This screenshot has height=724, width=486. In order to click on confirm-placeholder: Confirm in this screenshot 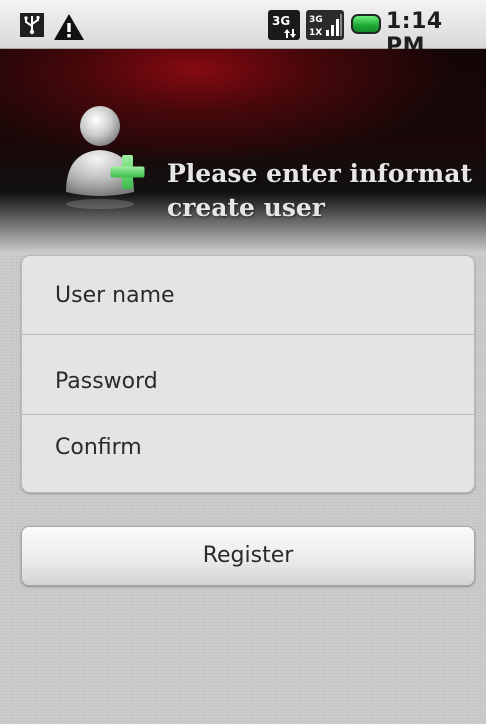, I will do `click(98, 447)`.